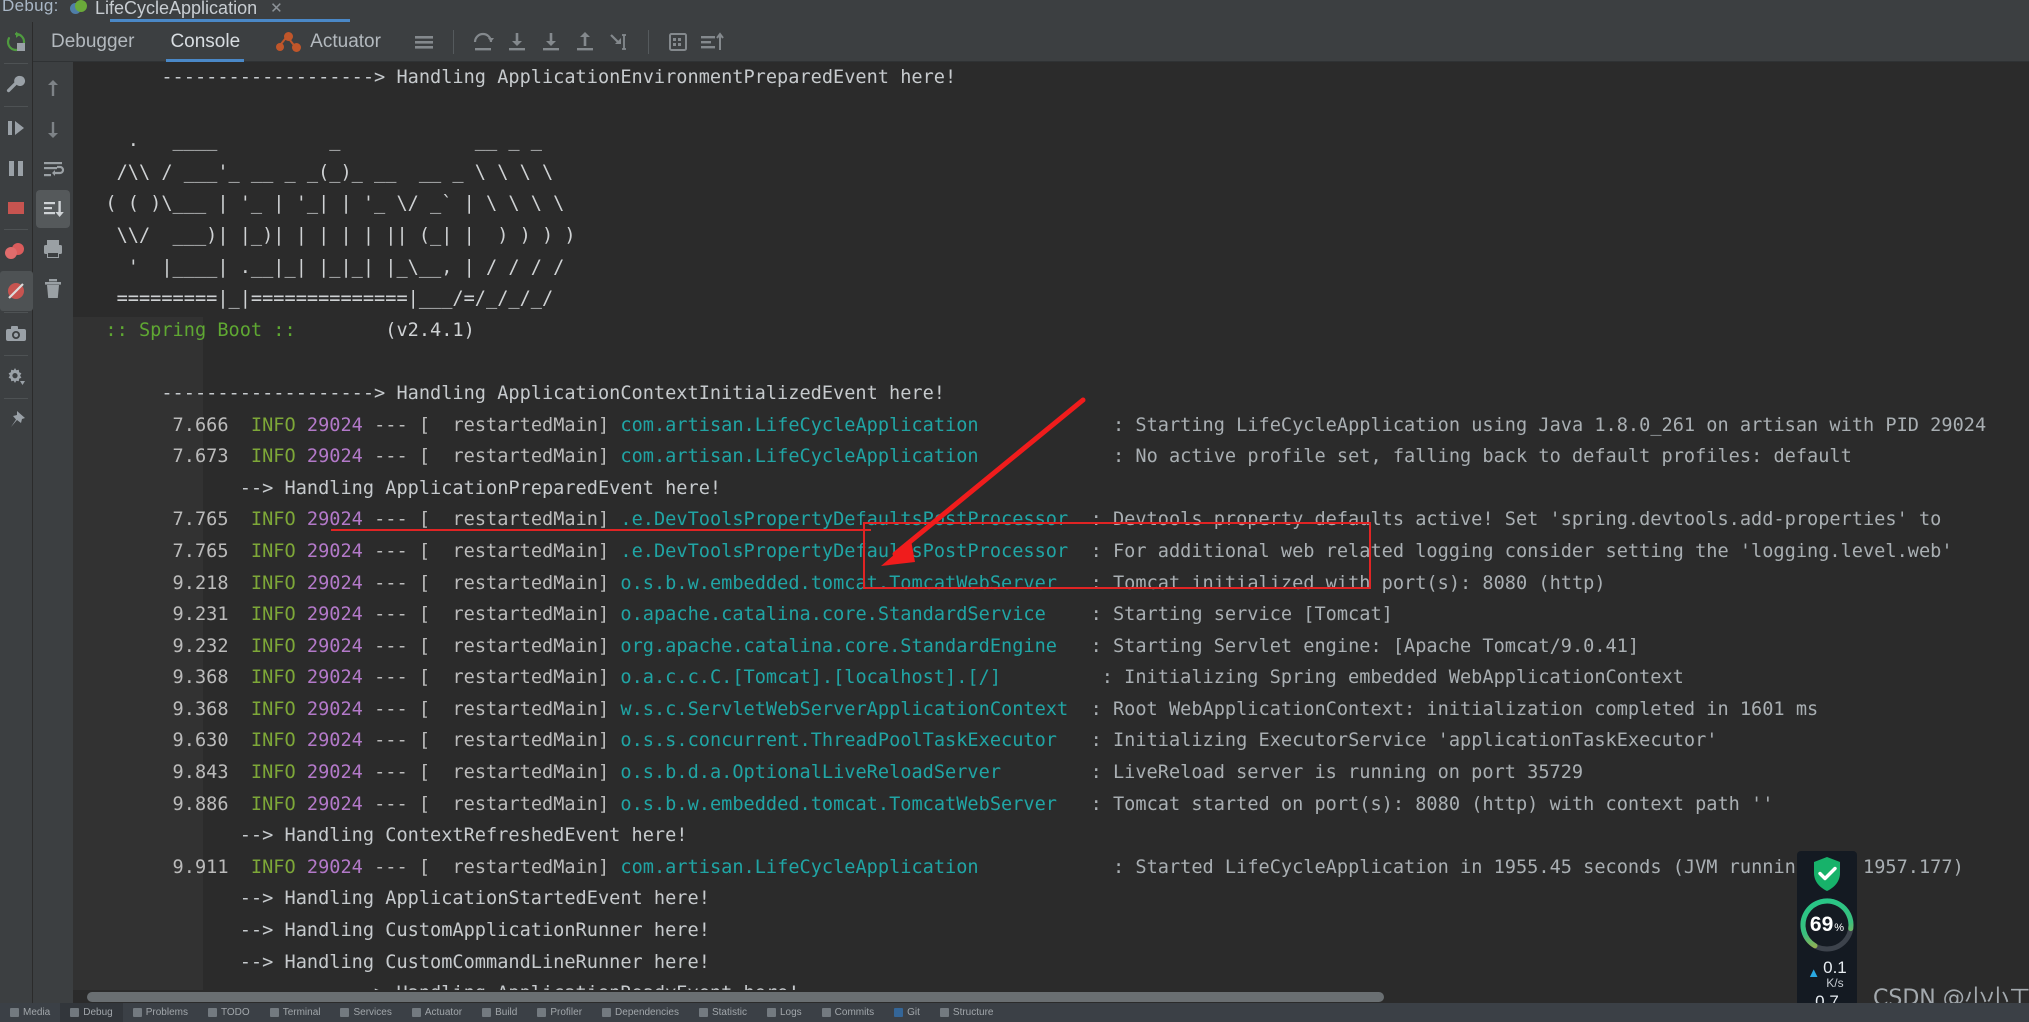 This screenshot has width=2029, height=1022. I want to click on console-line-banner: \\/ ___)| |_)| | | | | || (_| | ) ) ) ), so click(329, 235).